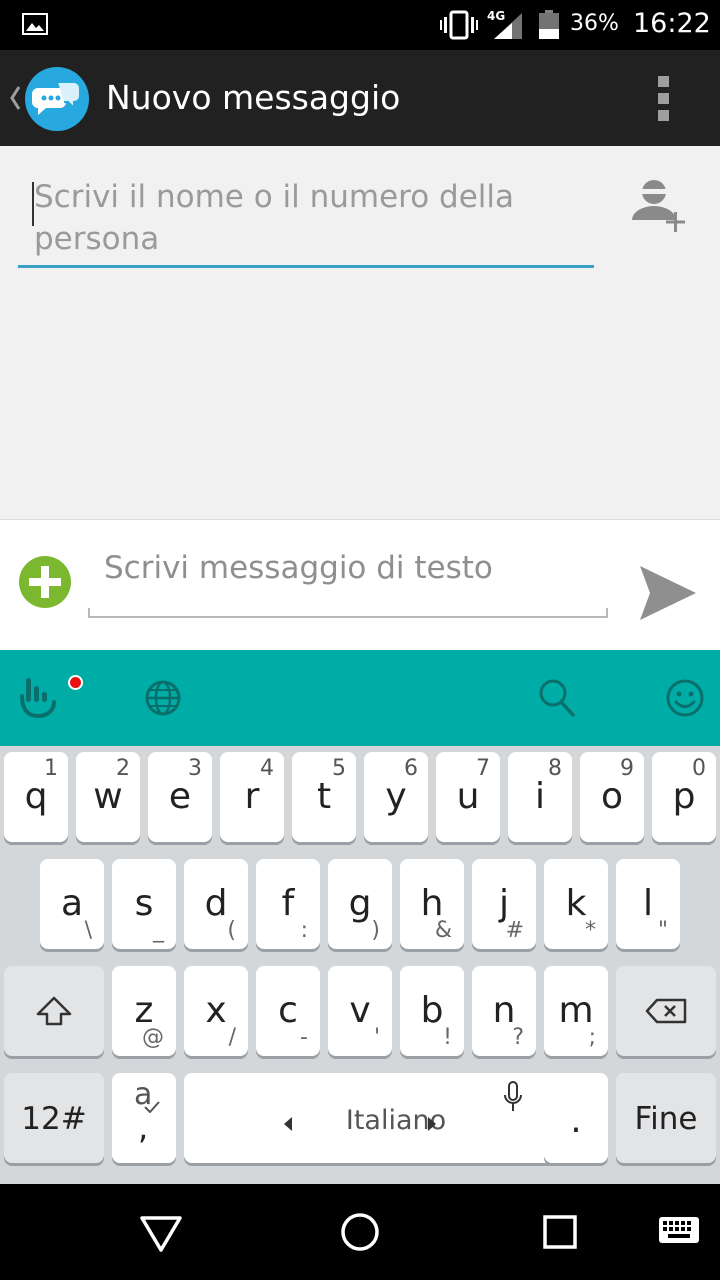 The height and width of the screenshot is (1280, 720). What do you see at coordinates (684, 797) in the screenshot?
I see `key-p: 0p` at bounding box center [684, 797].